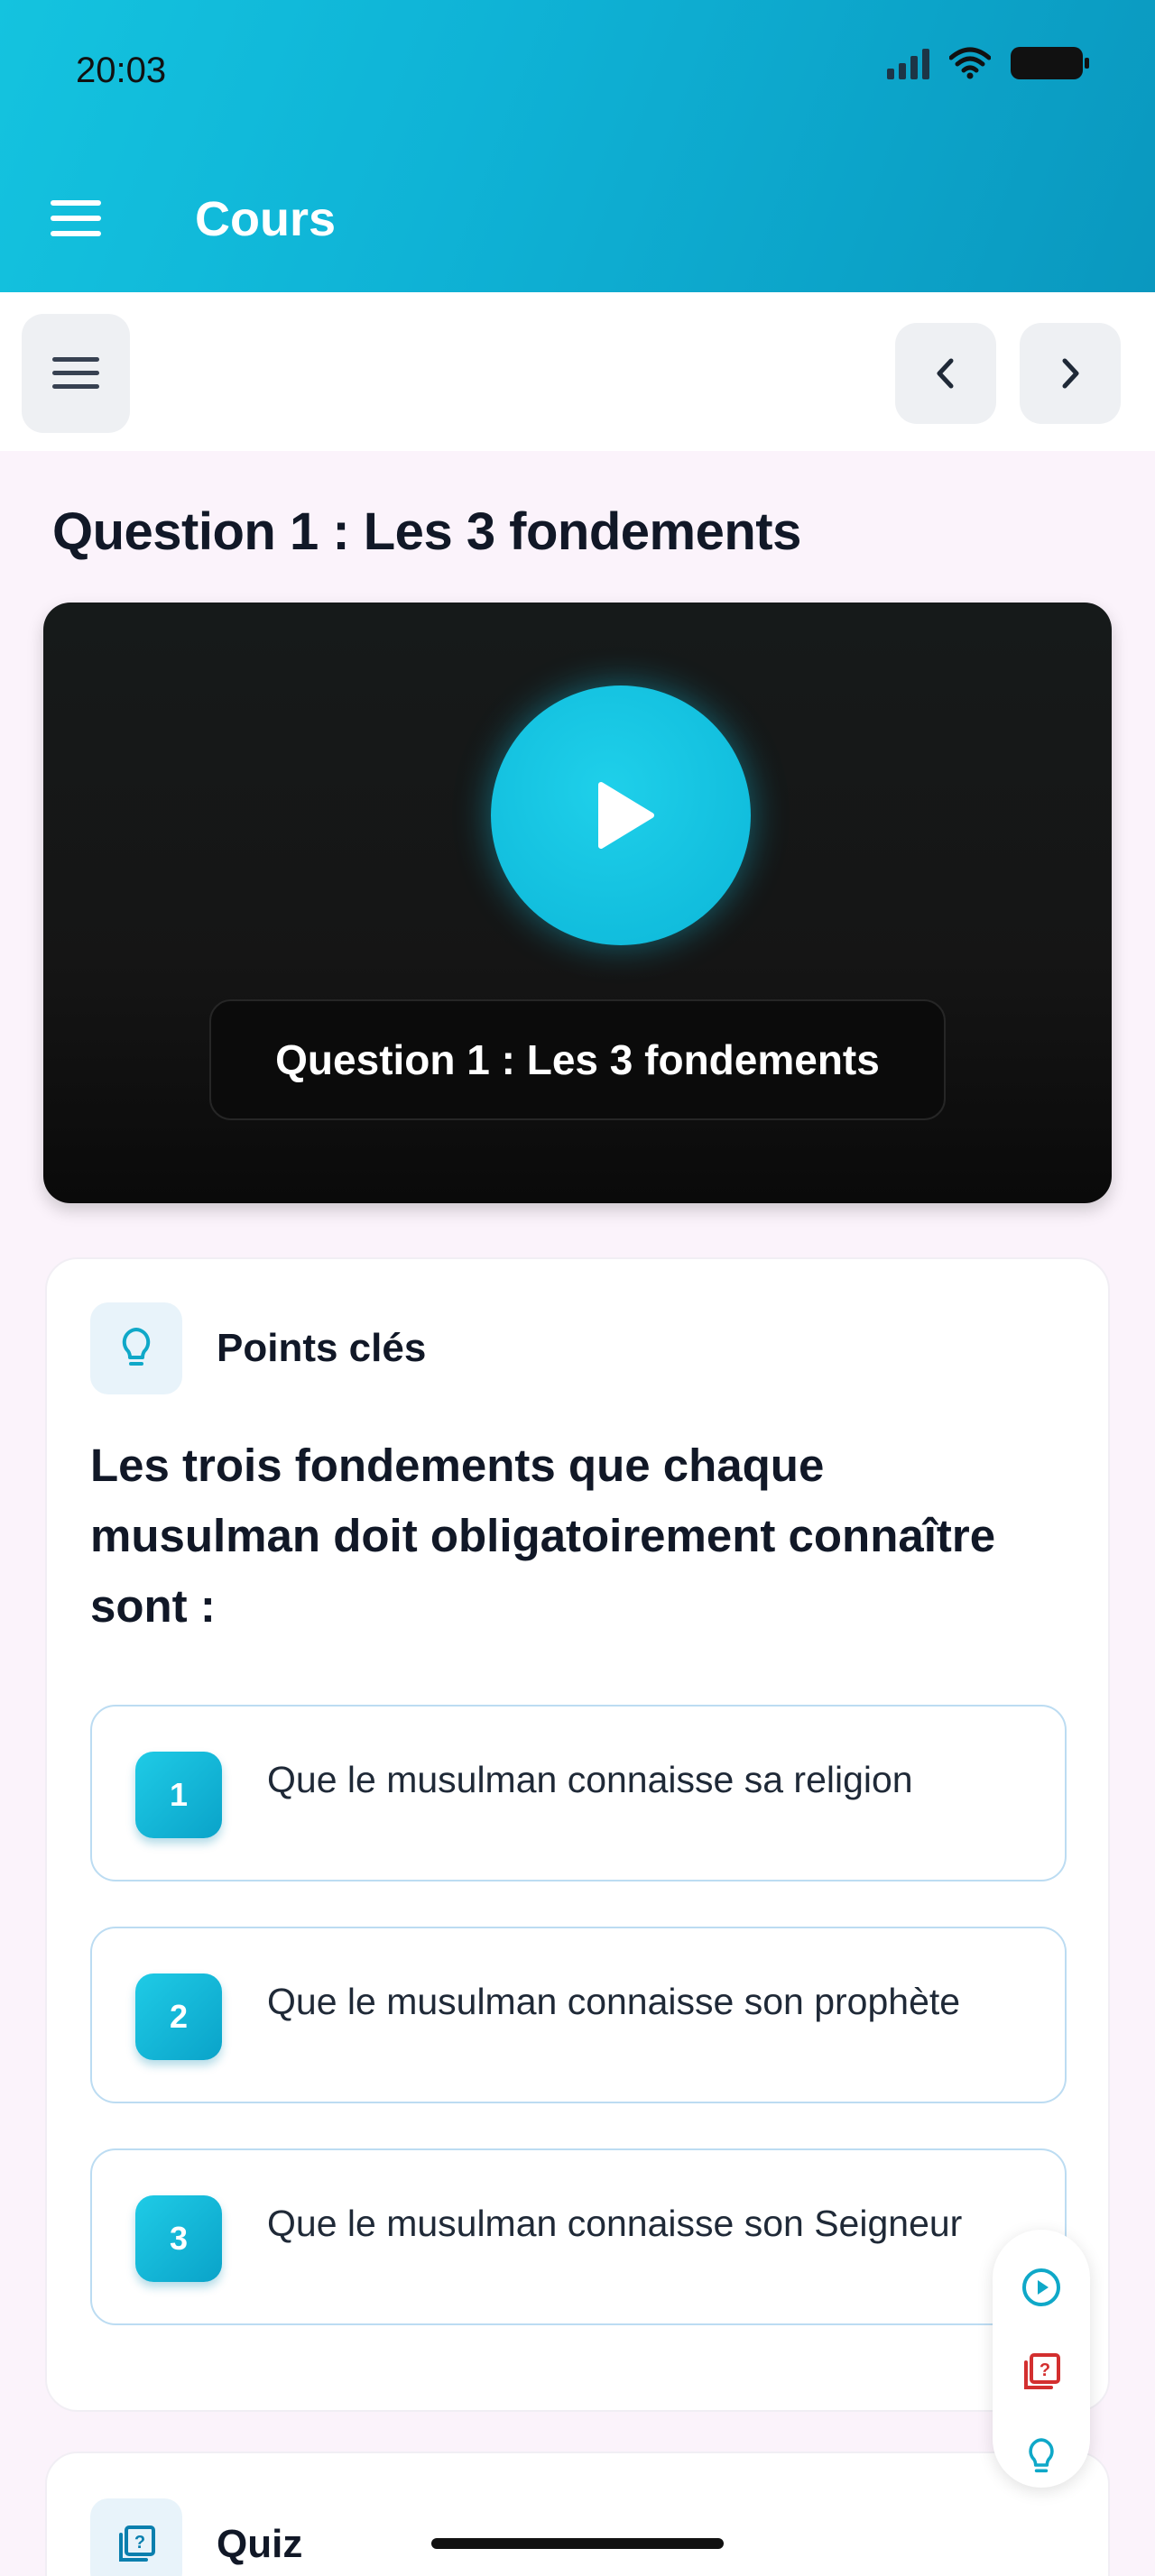 The width and height of the screenshot is (1155, 2576). Describe the element at coordinates (577, 68) in the screenshot. I see `status-bar: 20:03` at that location.